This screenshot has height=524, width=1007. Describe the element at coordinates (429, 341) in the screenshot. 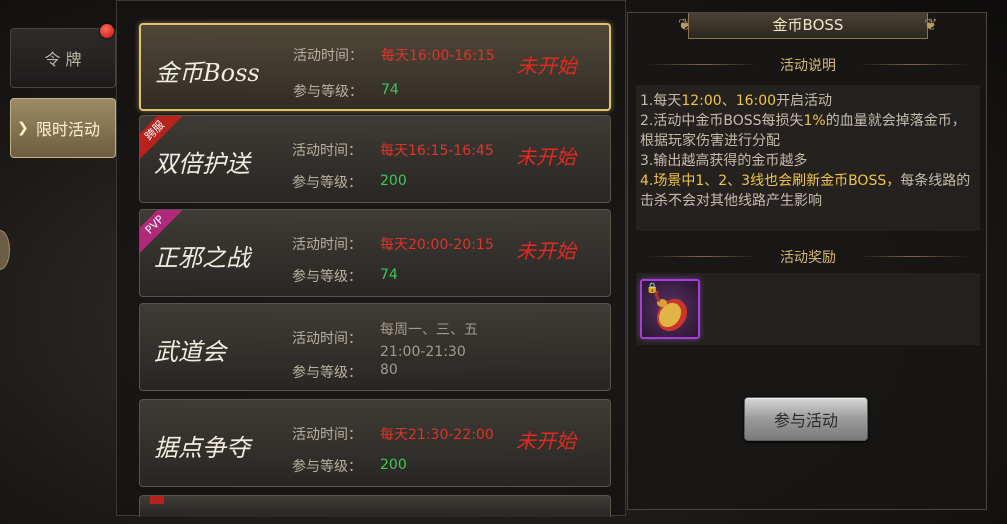

I see `activity-time: 每周一、三、五 21:00-21:30` at that location.